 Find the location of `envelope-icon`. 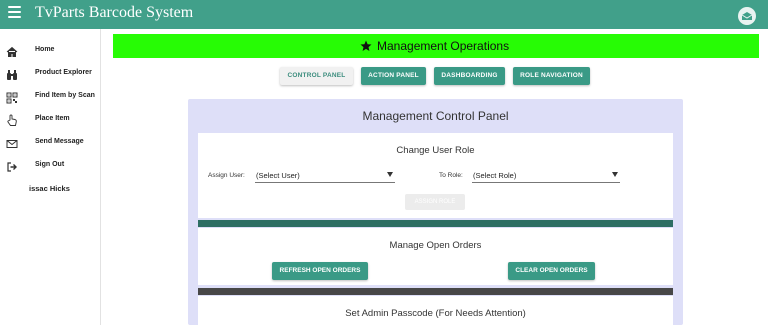

envelope-icon is located at coordinates (13, 144).